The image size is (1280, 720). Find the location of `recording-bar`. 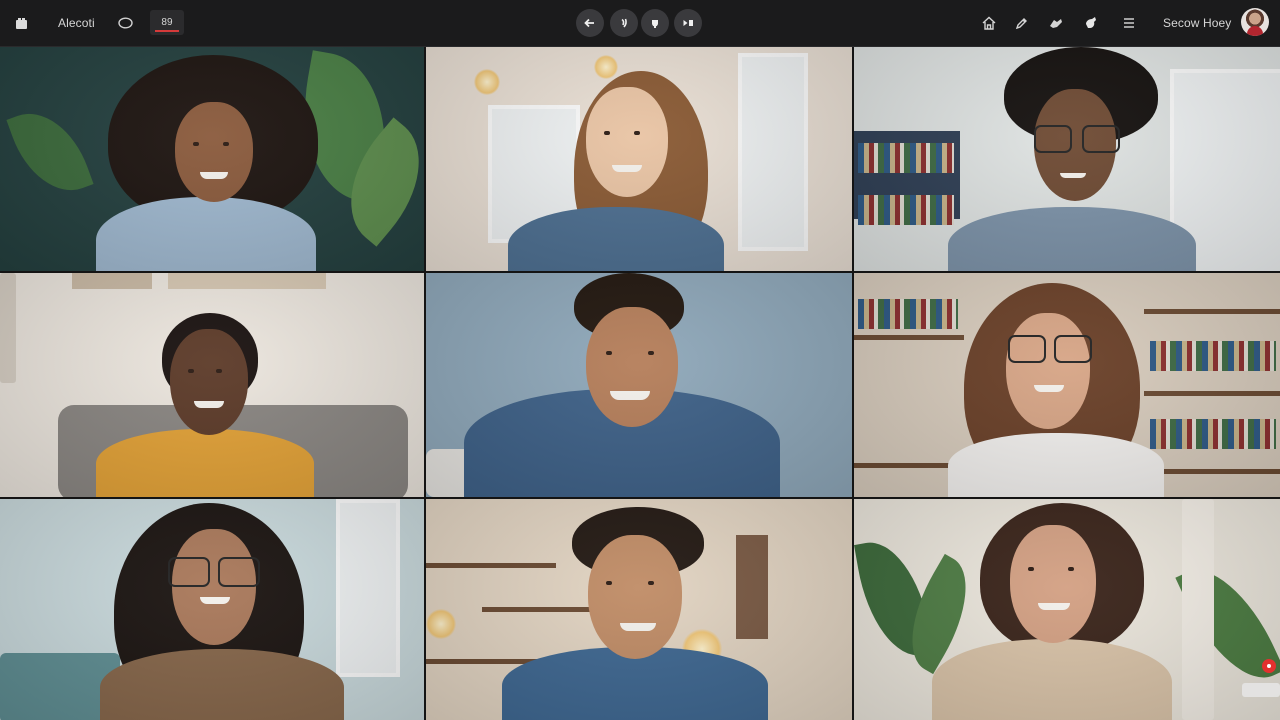

recording-bar is located at coordinates (167, 31).